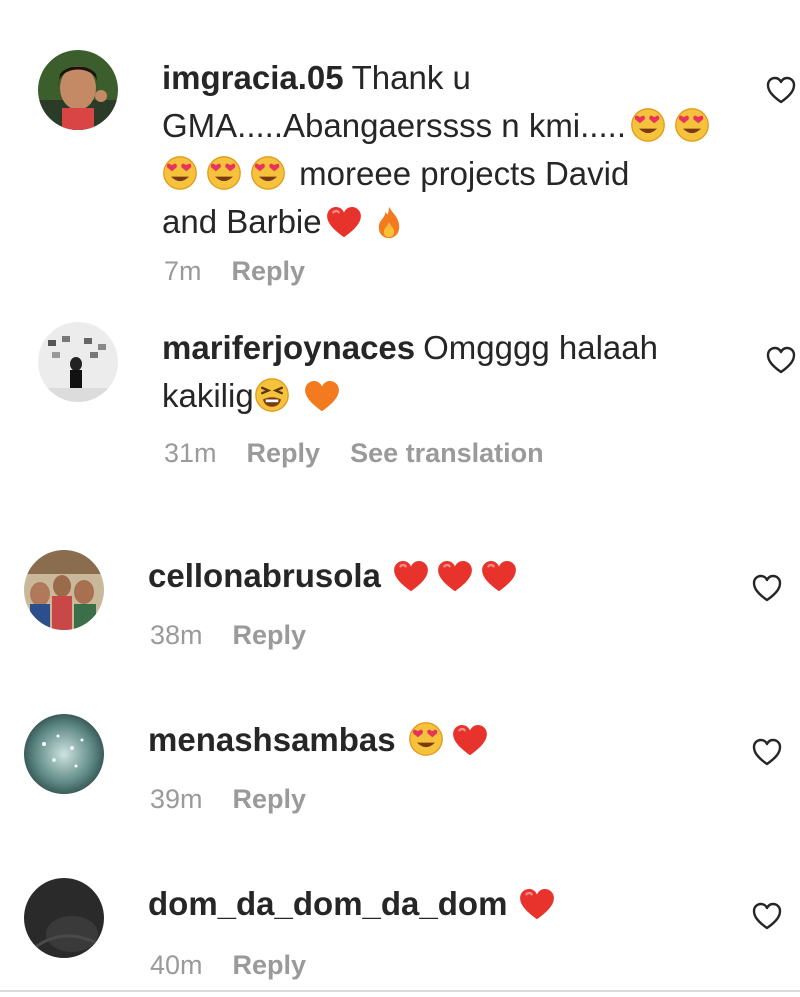 The width and height of the screenshot is (800, 997). What do you see at coordinates (400, 991) in the screenshot?
I see `divider` at bounding box center [400, 991].